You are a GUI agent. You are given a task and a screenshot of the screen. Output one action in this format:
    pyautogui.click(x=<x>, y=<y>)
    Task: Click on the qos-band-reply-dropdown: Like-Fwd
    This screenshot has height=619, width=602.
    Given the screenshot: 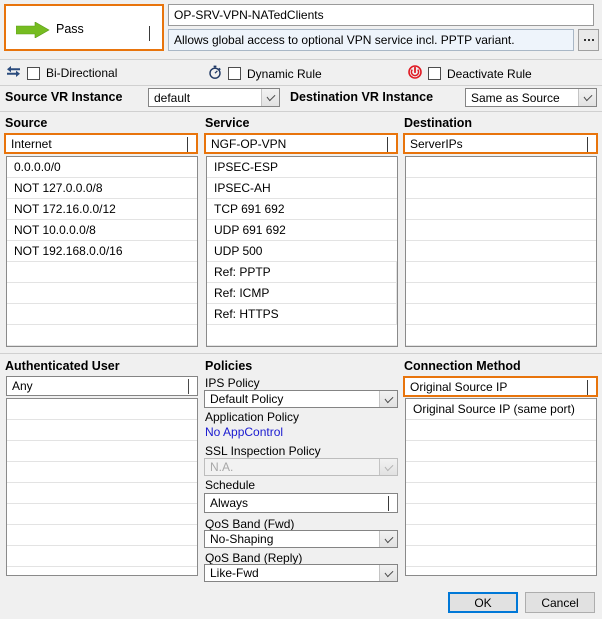 What is the action you would take?
    pyautogui.click(x=301, y=573)
    